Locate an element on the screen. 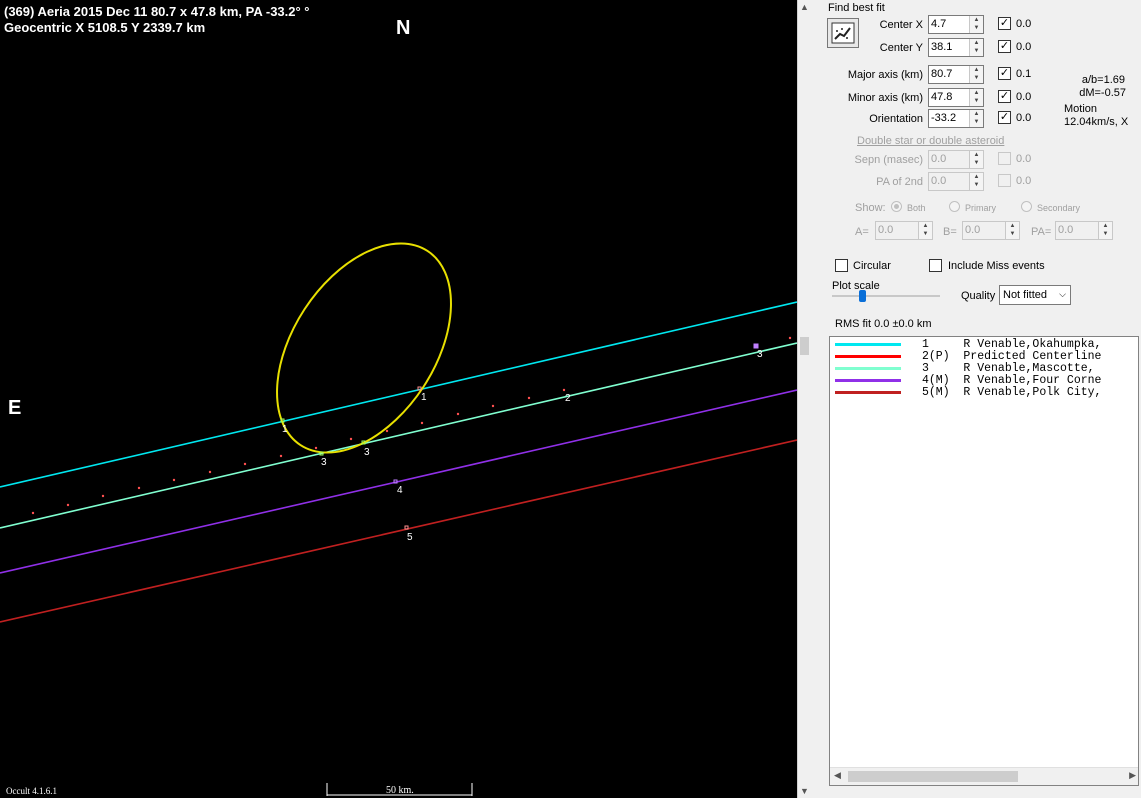 Image resolution: width=1141 pixels, height=798 pixels. circular-label: Circular is located at coordinates (872, 266).